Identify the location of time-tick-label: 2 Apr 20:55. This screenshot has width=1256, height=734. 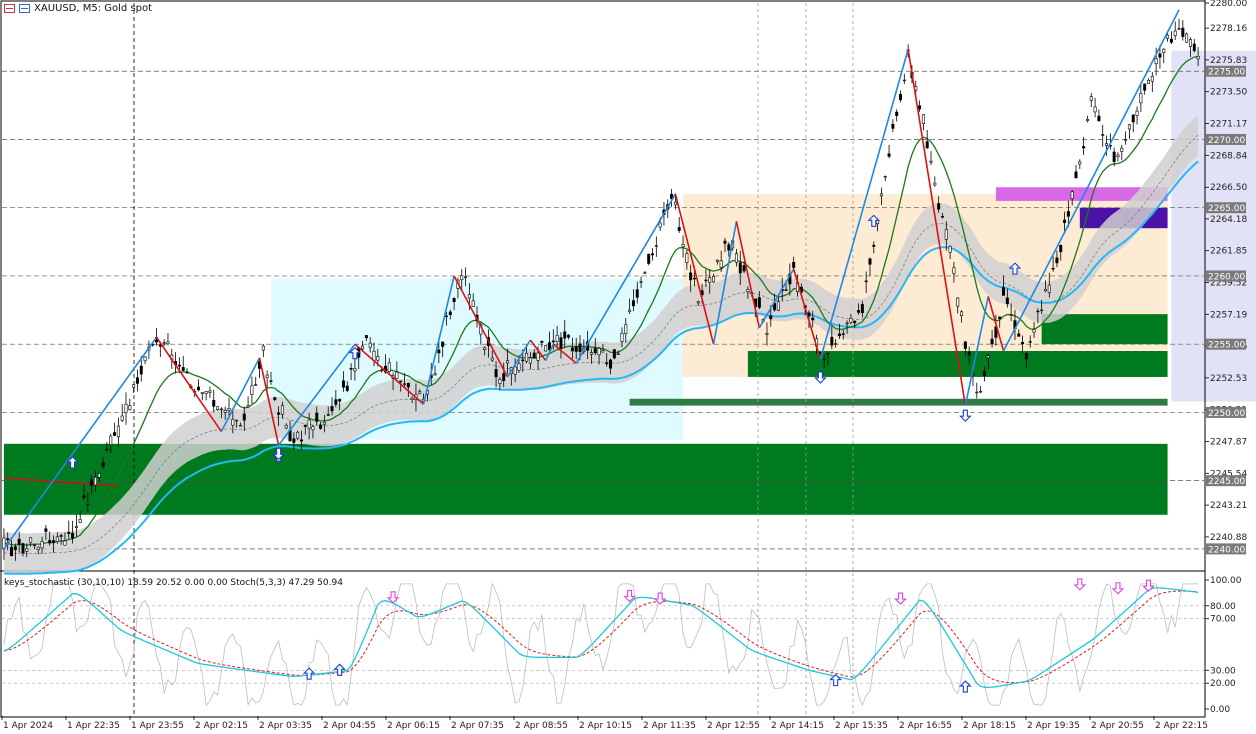
(1117, 726).